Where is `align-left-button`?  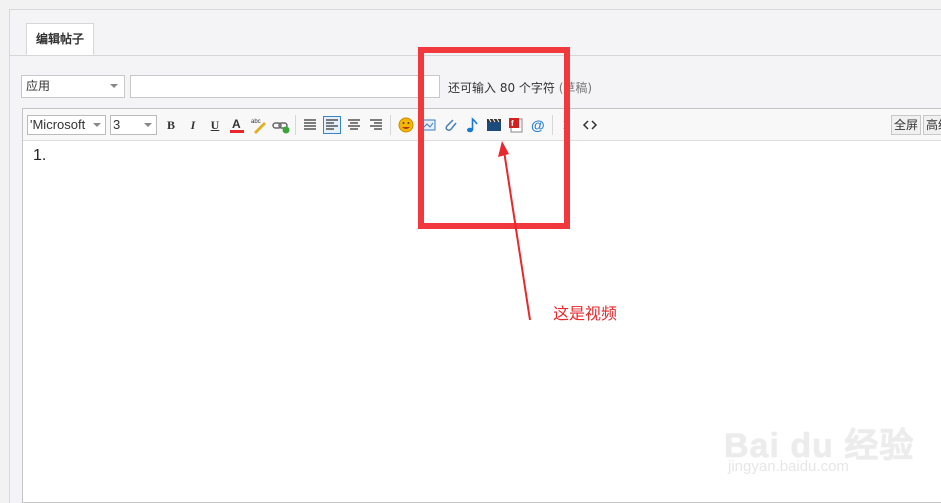 align-left-button is located at coordinates (332, 125).